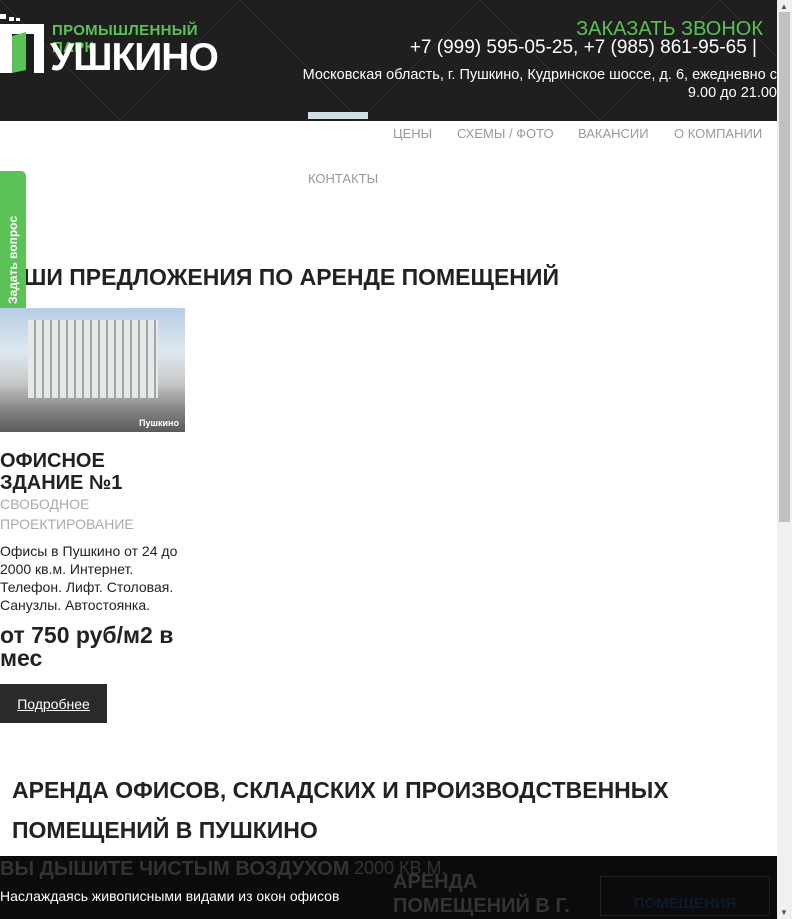  I want to click on nav-about: О КОМПАНИИ, so click(718, 133).